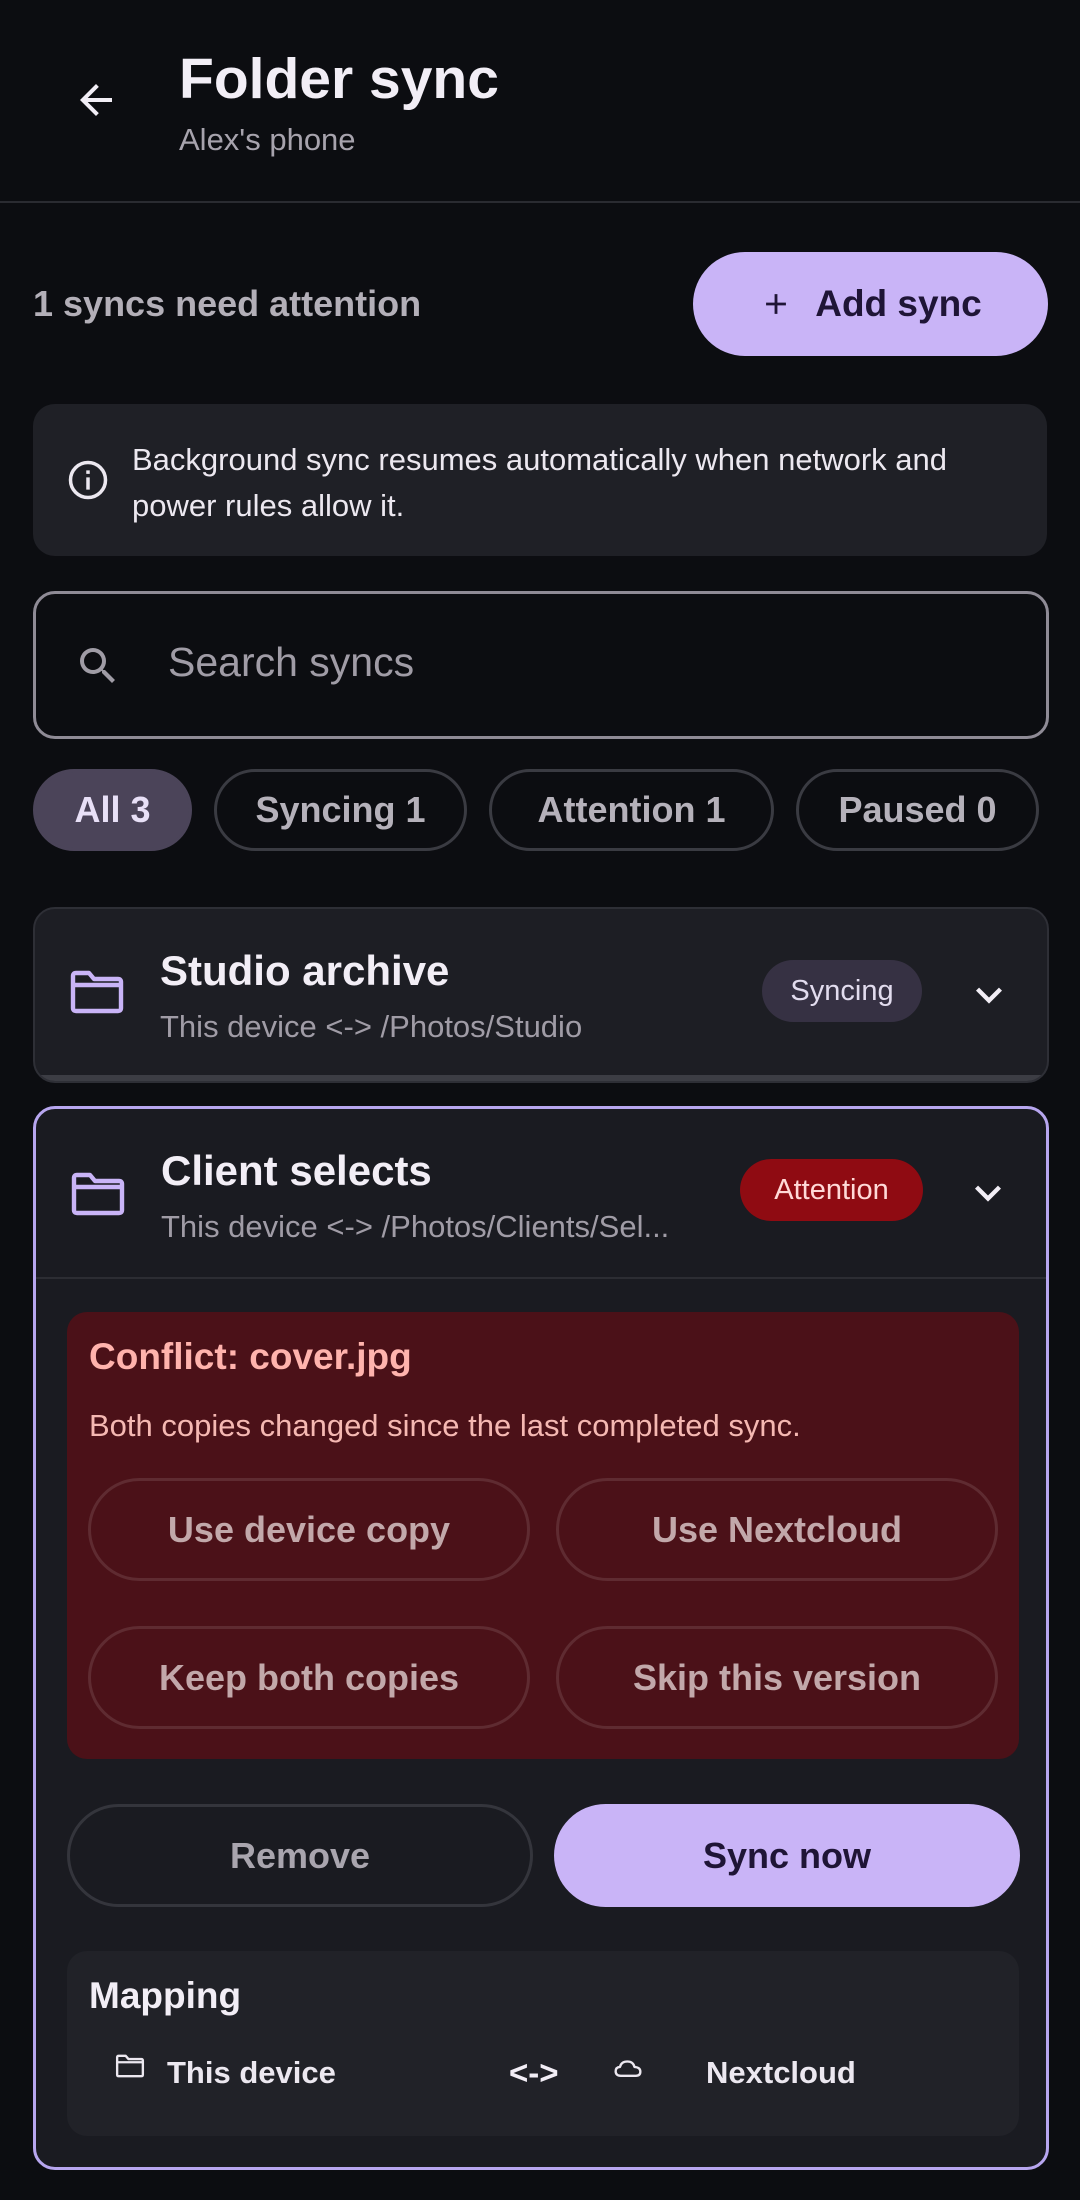 The height and width of the screenshot is (2200, 1080). Describe the element at coordinates (340, 810) in the screenshot. I see `filter-chip-syncing: Syncing 1` at that location.